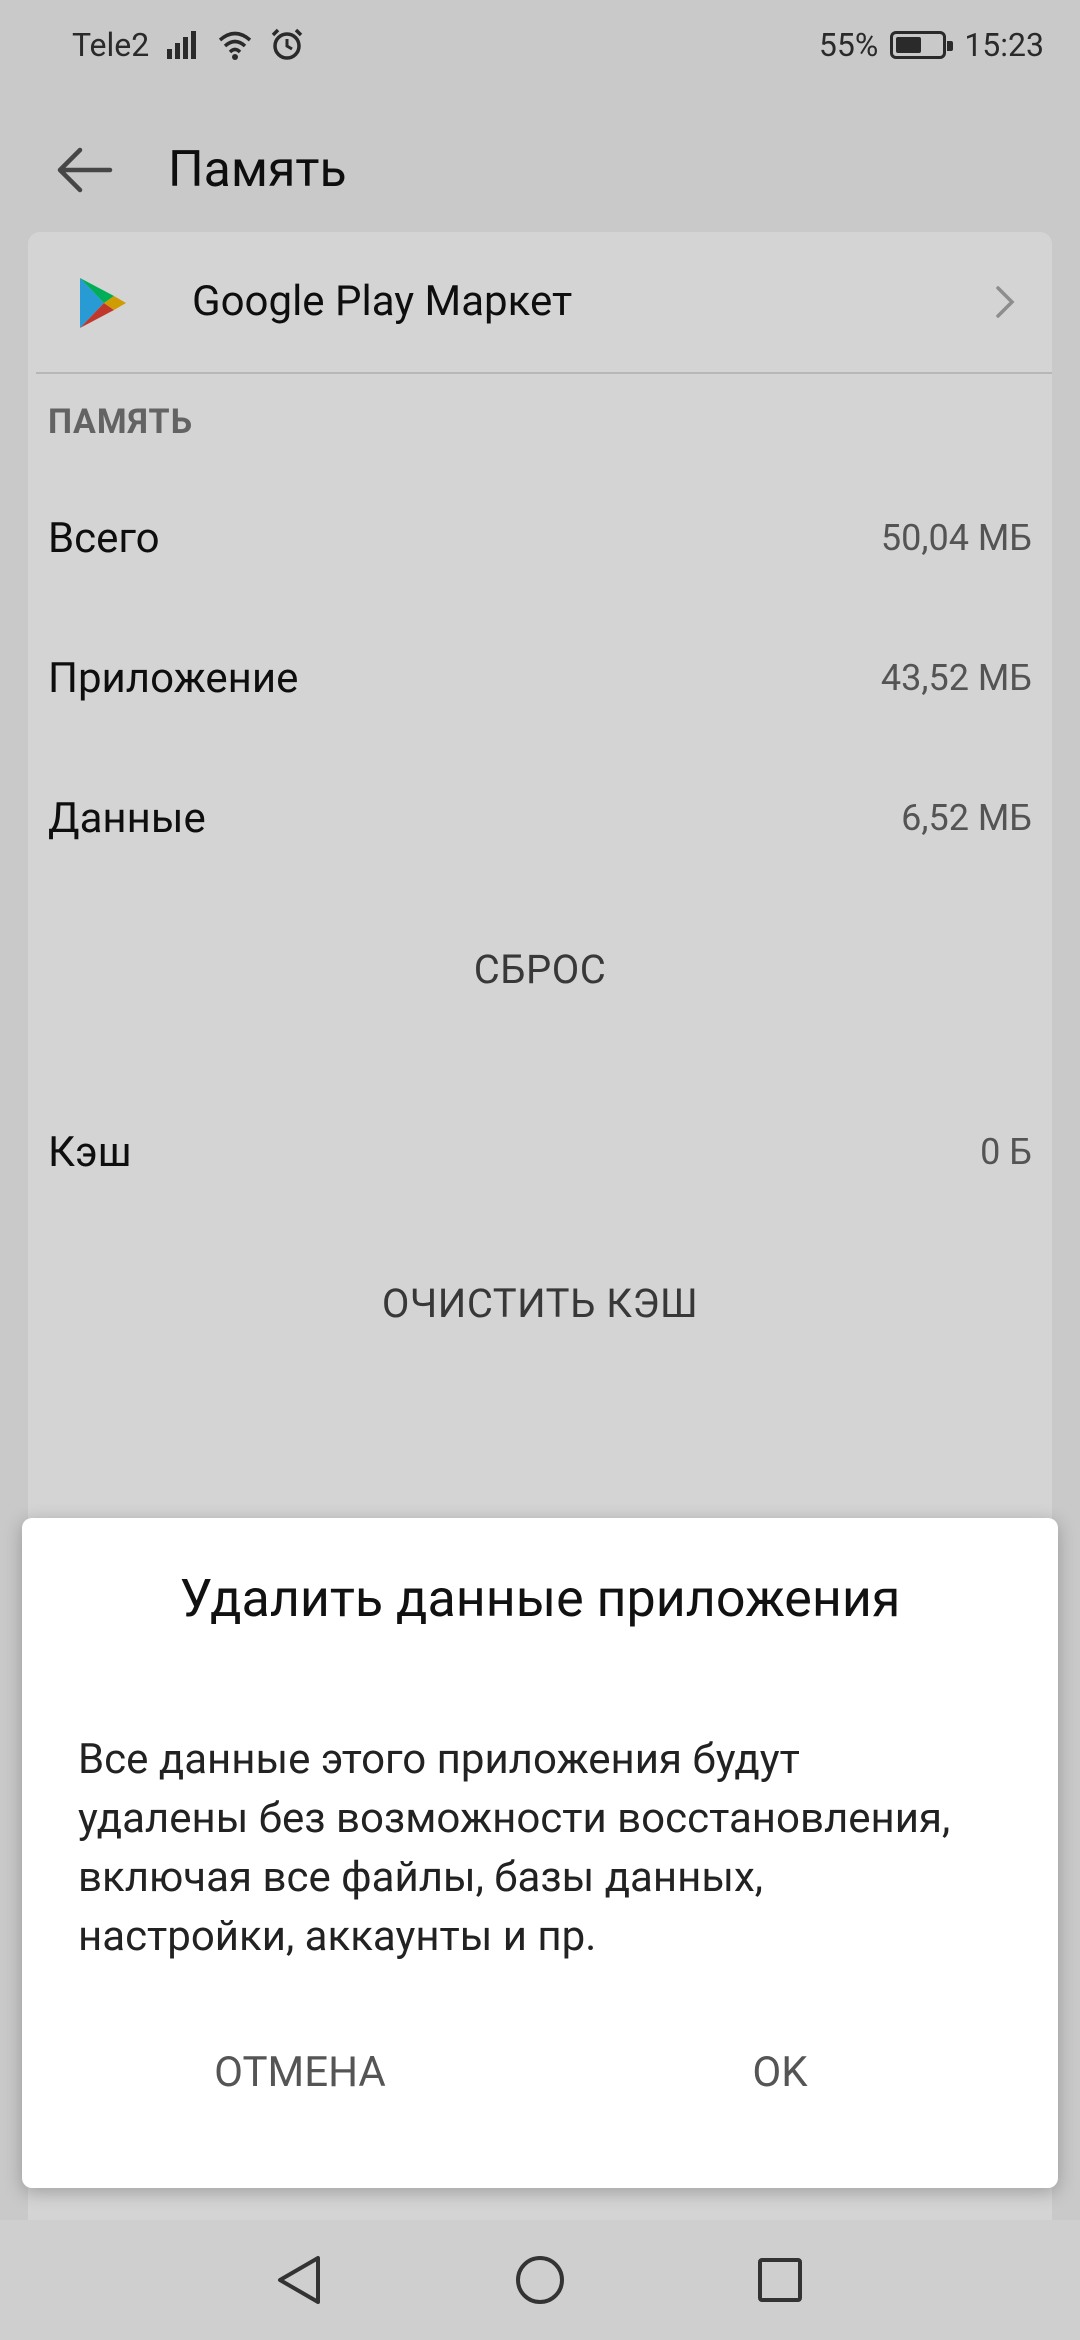 The width and height of the screenshot is (1080, 2340). I want to click on nav-recents-button, so click(780, 2280).